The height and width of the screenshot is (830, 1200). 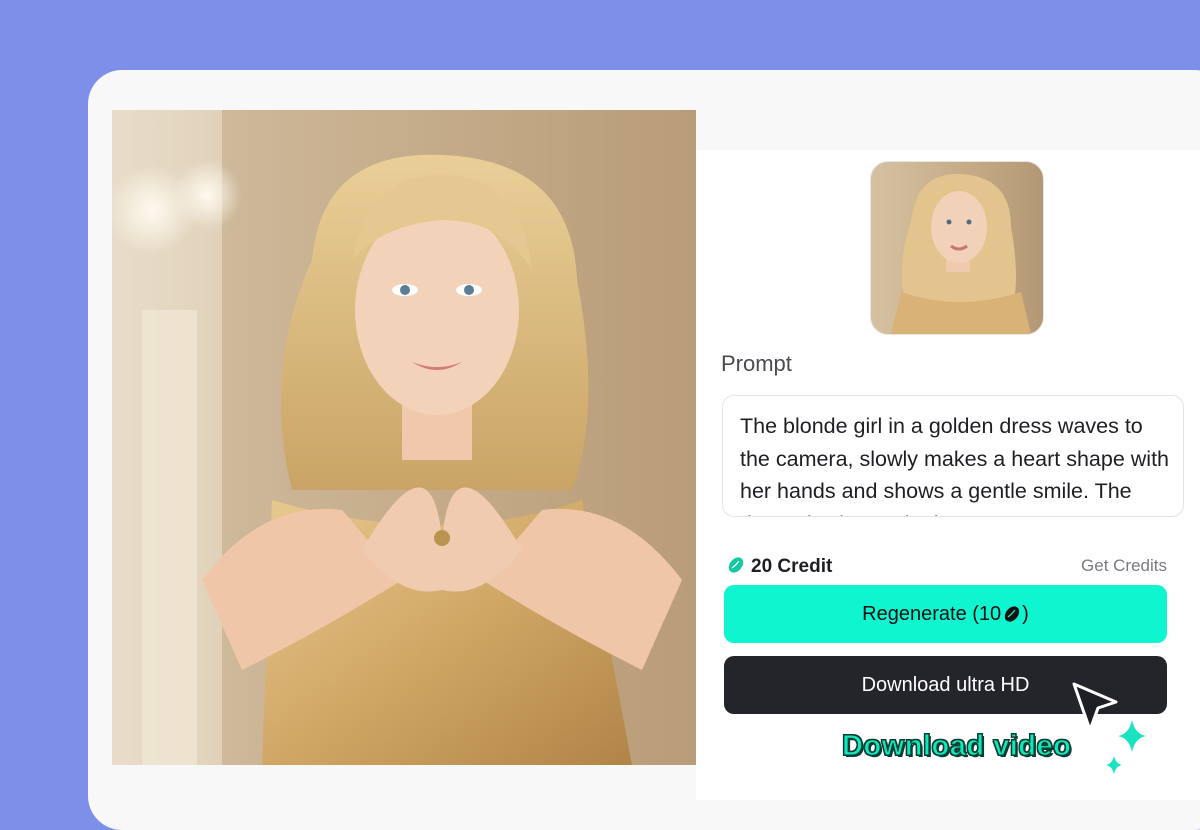 What do you see at coordinates (756, 363) in the screenshot?
I see `prompt-label: Prompt` at bounding box center [756, 363].